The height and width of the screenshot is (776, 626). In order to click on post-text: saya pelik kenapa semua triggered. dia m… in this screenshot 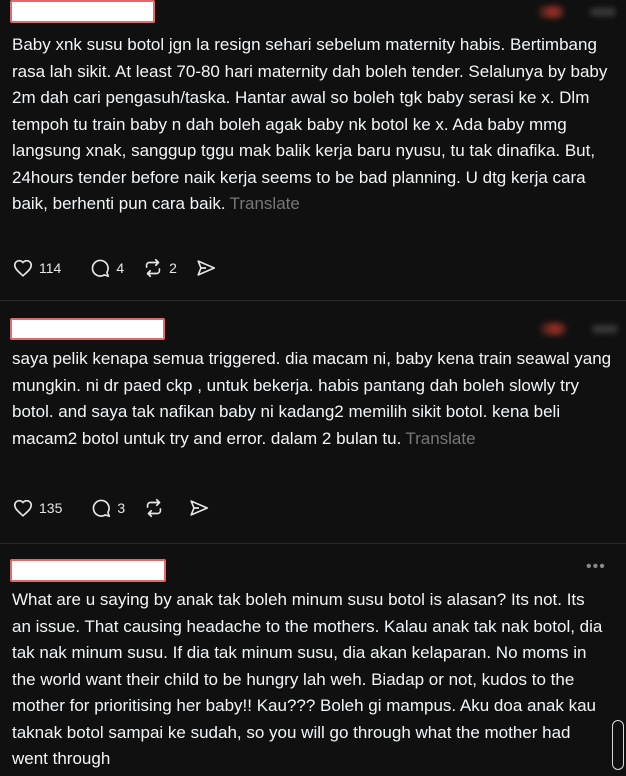, I will do `click(312, 398)`.